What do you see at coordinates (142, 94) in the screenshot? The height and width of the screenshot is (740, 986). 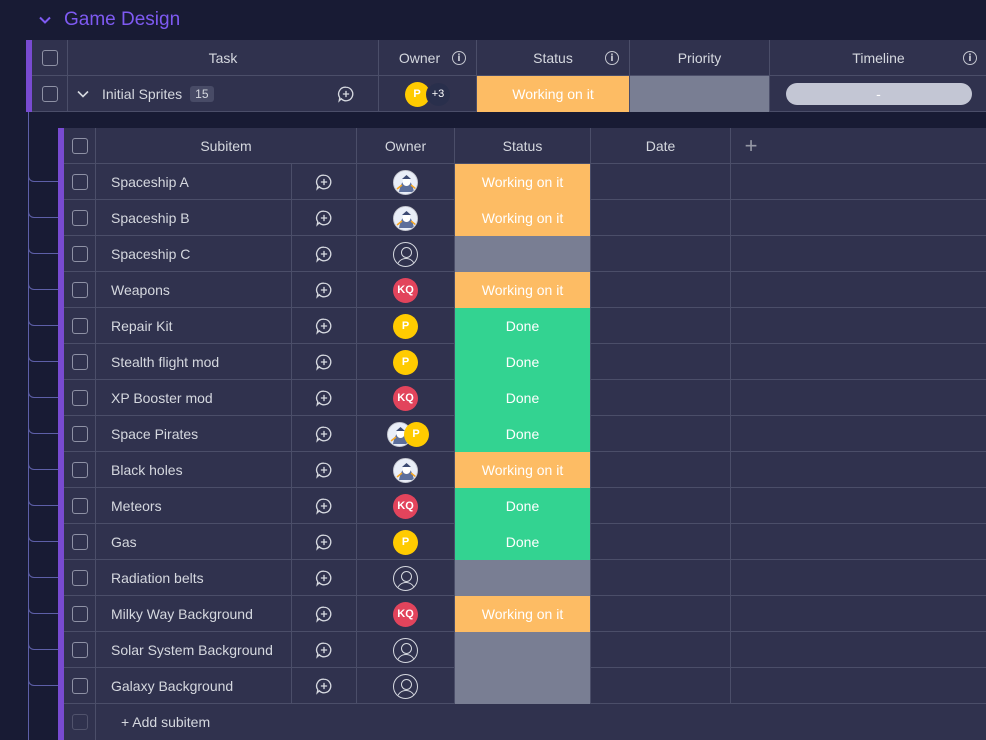 I see `task-name: Initial Sprites` at bounding box center [142, 94].